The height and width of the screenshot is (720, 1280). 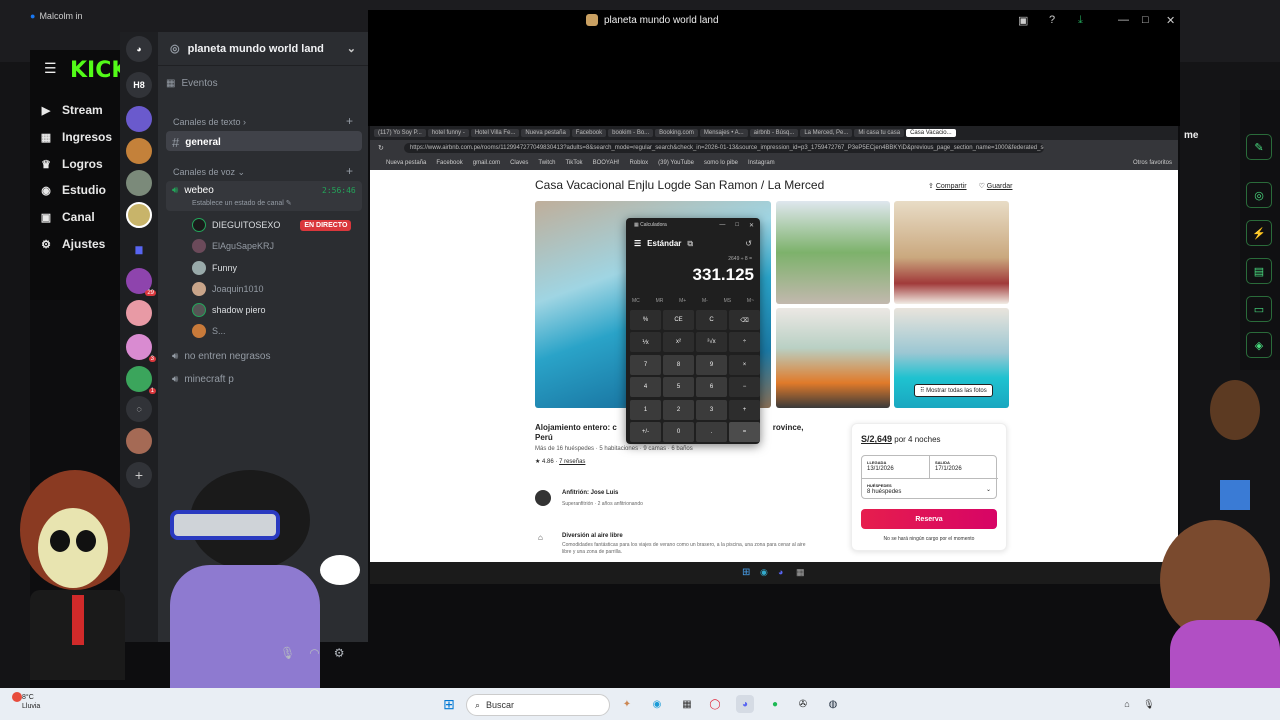 I want to click on camera-icon: ◎, so click(x=1259, y=195).